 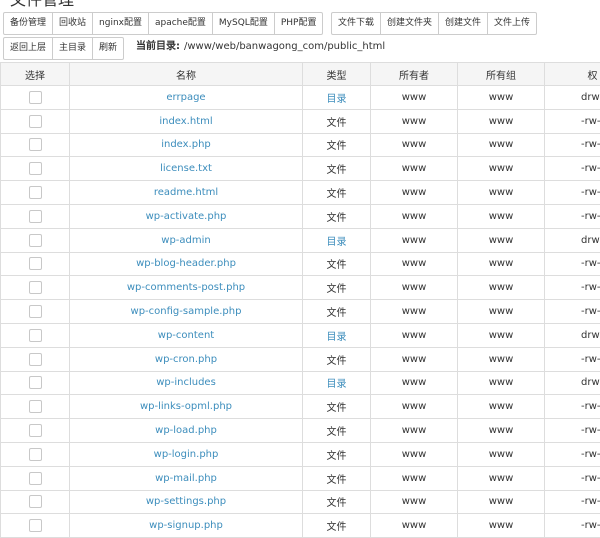 I want to click on php-config-button: PHP配置, so click(x=299, y=23).